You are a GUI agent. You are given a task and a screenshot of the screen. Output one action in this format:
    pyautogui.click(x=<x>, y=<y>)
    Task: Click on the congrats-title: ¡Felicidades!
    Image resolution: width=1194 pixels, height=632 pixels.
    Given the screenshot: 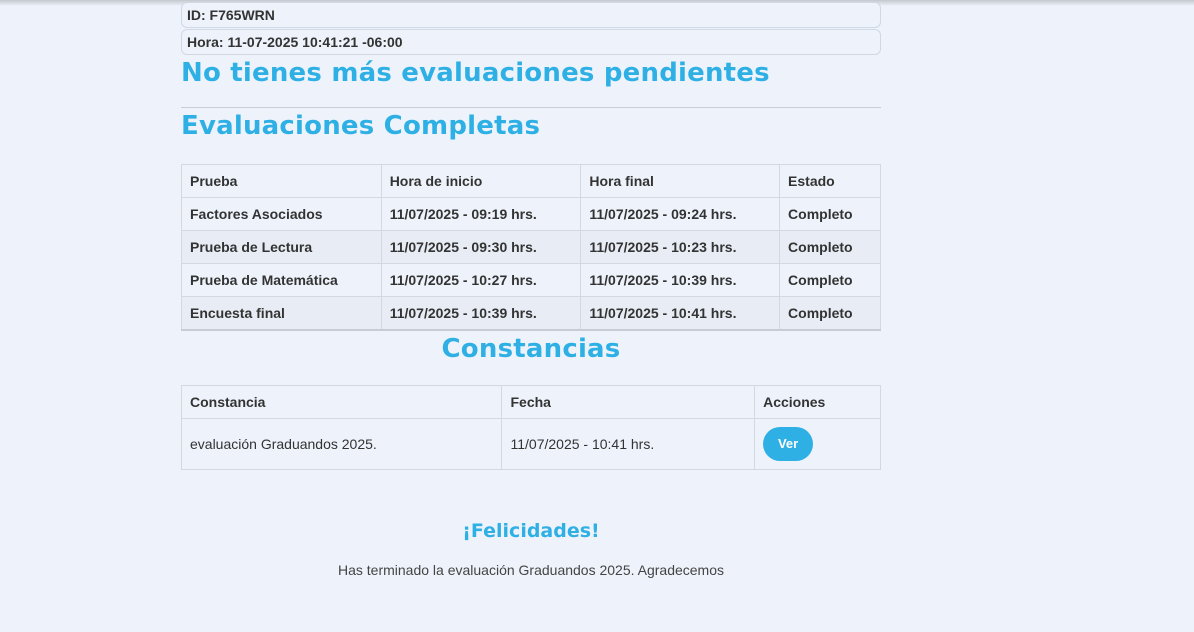 What is the action you would take?
    pyautogui.click(x=531, y=531)
    